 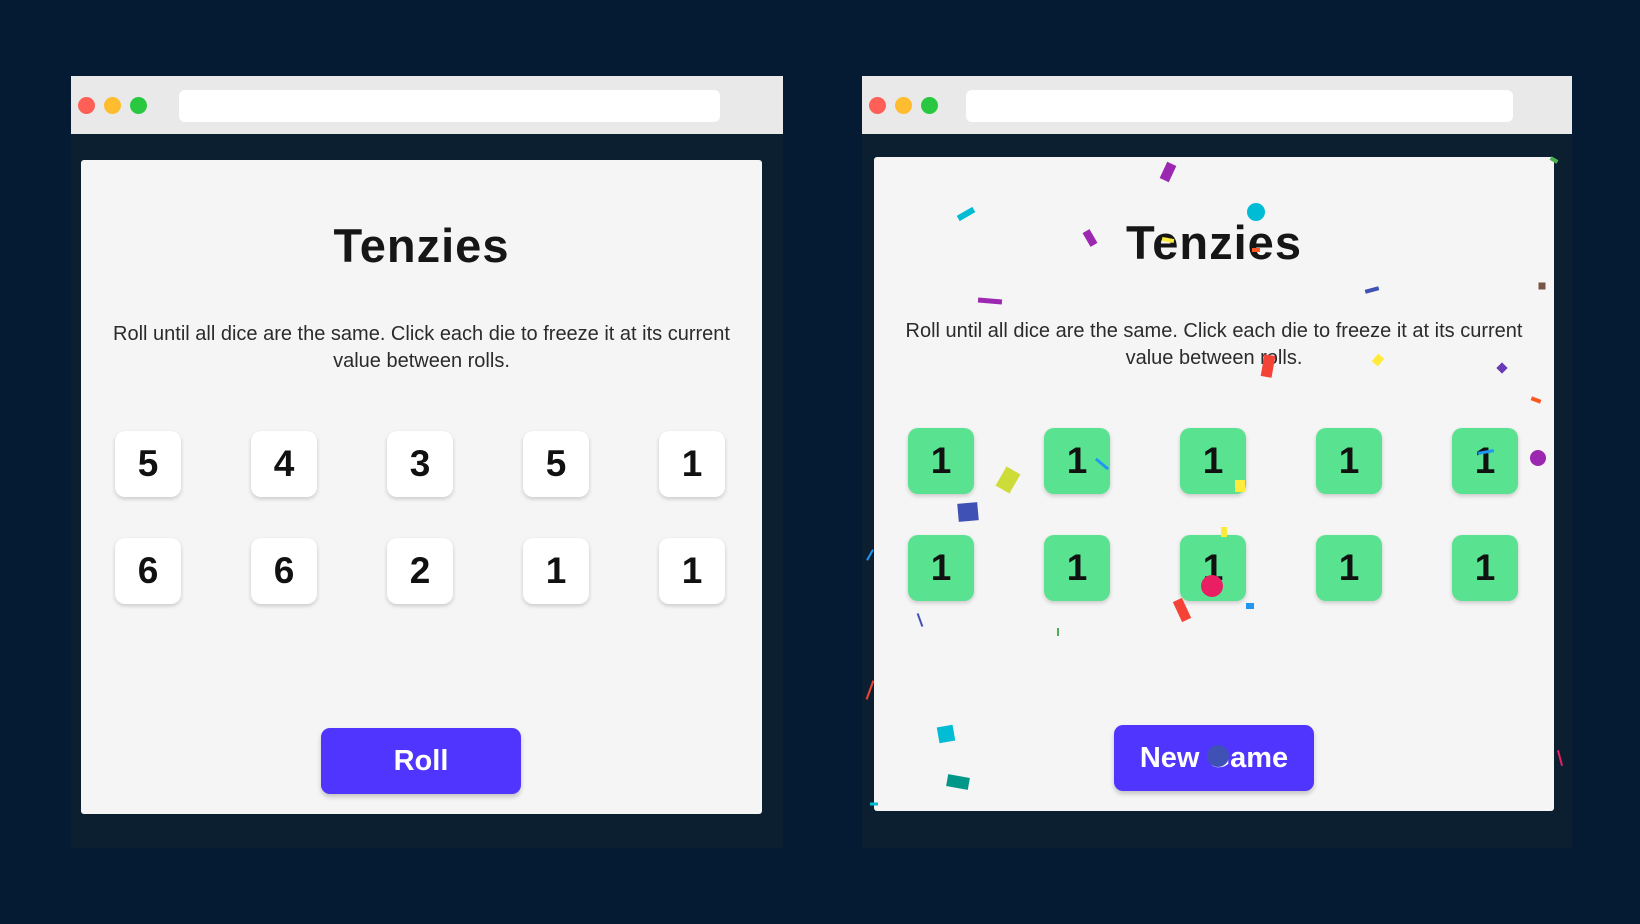 I want to click on die: 4, so click(x=284, y=464).